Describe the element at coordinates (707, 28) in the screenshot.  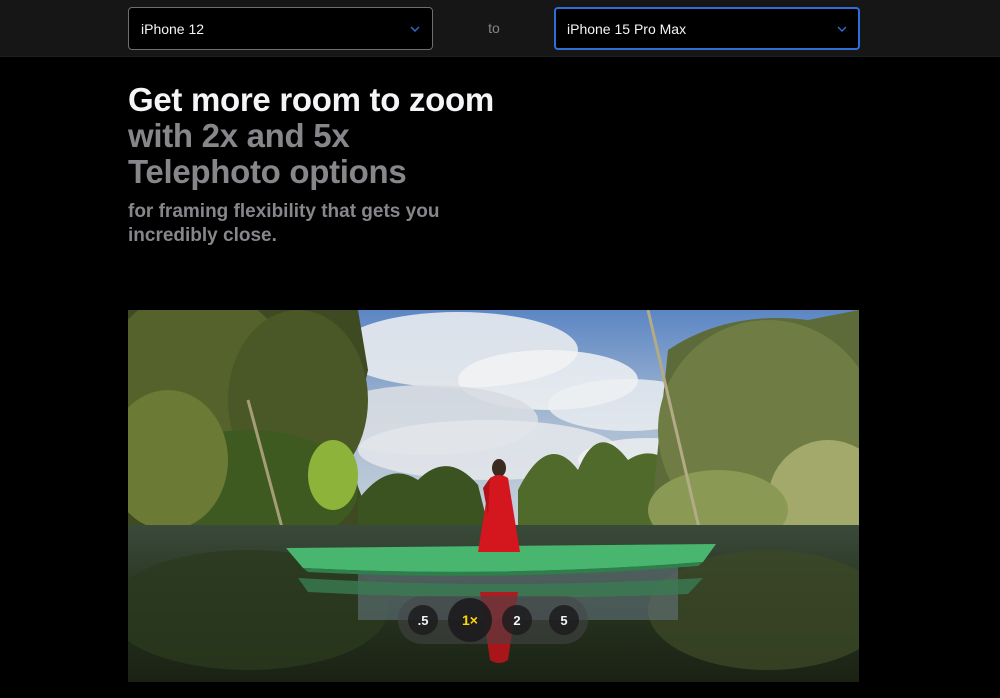
I see `right-device-select: iPhone 15 Pro Max` at that location.